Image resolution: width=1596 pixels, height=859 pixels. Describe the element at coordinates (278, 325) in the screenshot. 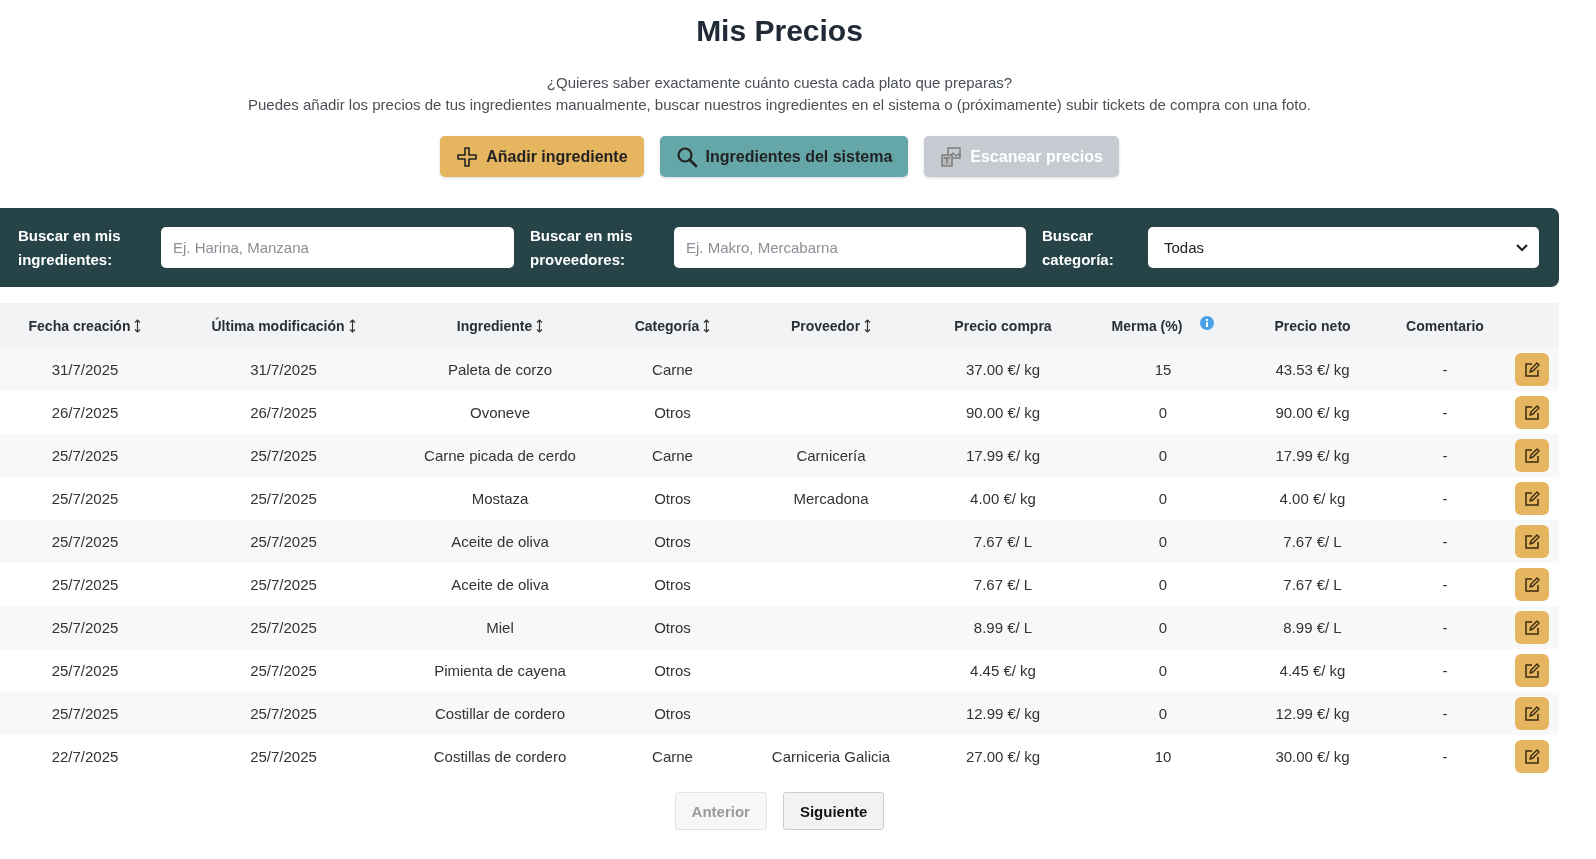

I see `column-header: Última modificación` at that location.